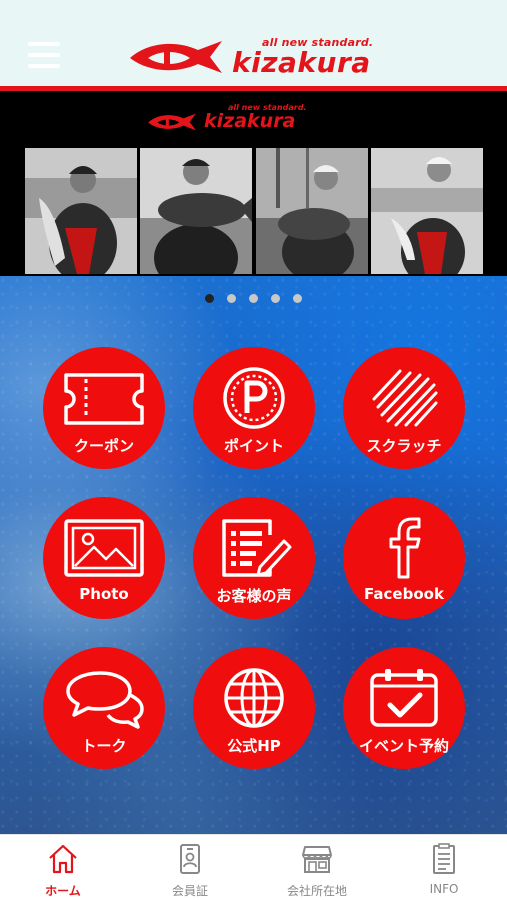 The height and width of the screenshot is (900, 507). Describe the element at coordinates (404, 446) in the screenshot. I see `scratch-label: スクラッチ` at that location.